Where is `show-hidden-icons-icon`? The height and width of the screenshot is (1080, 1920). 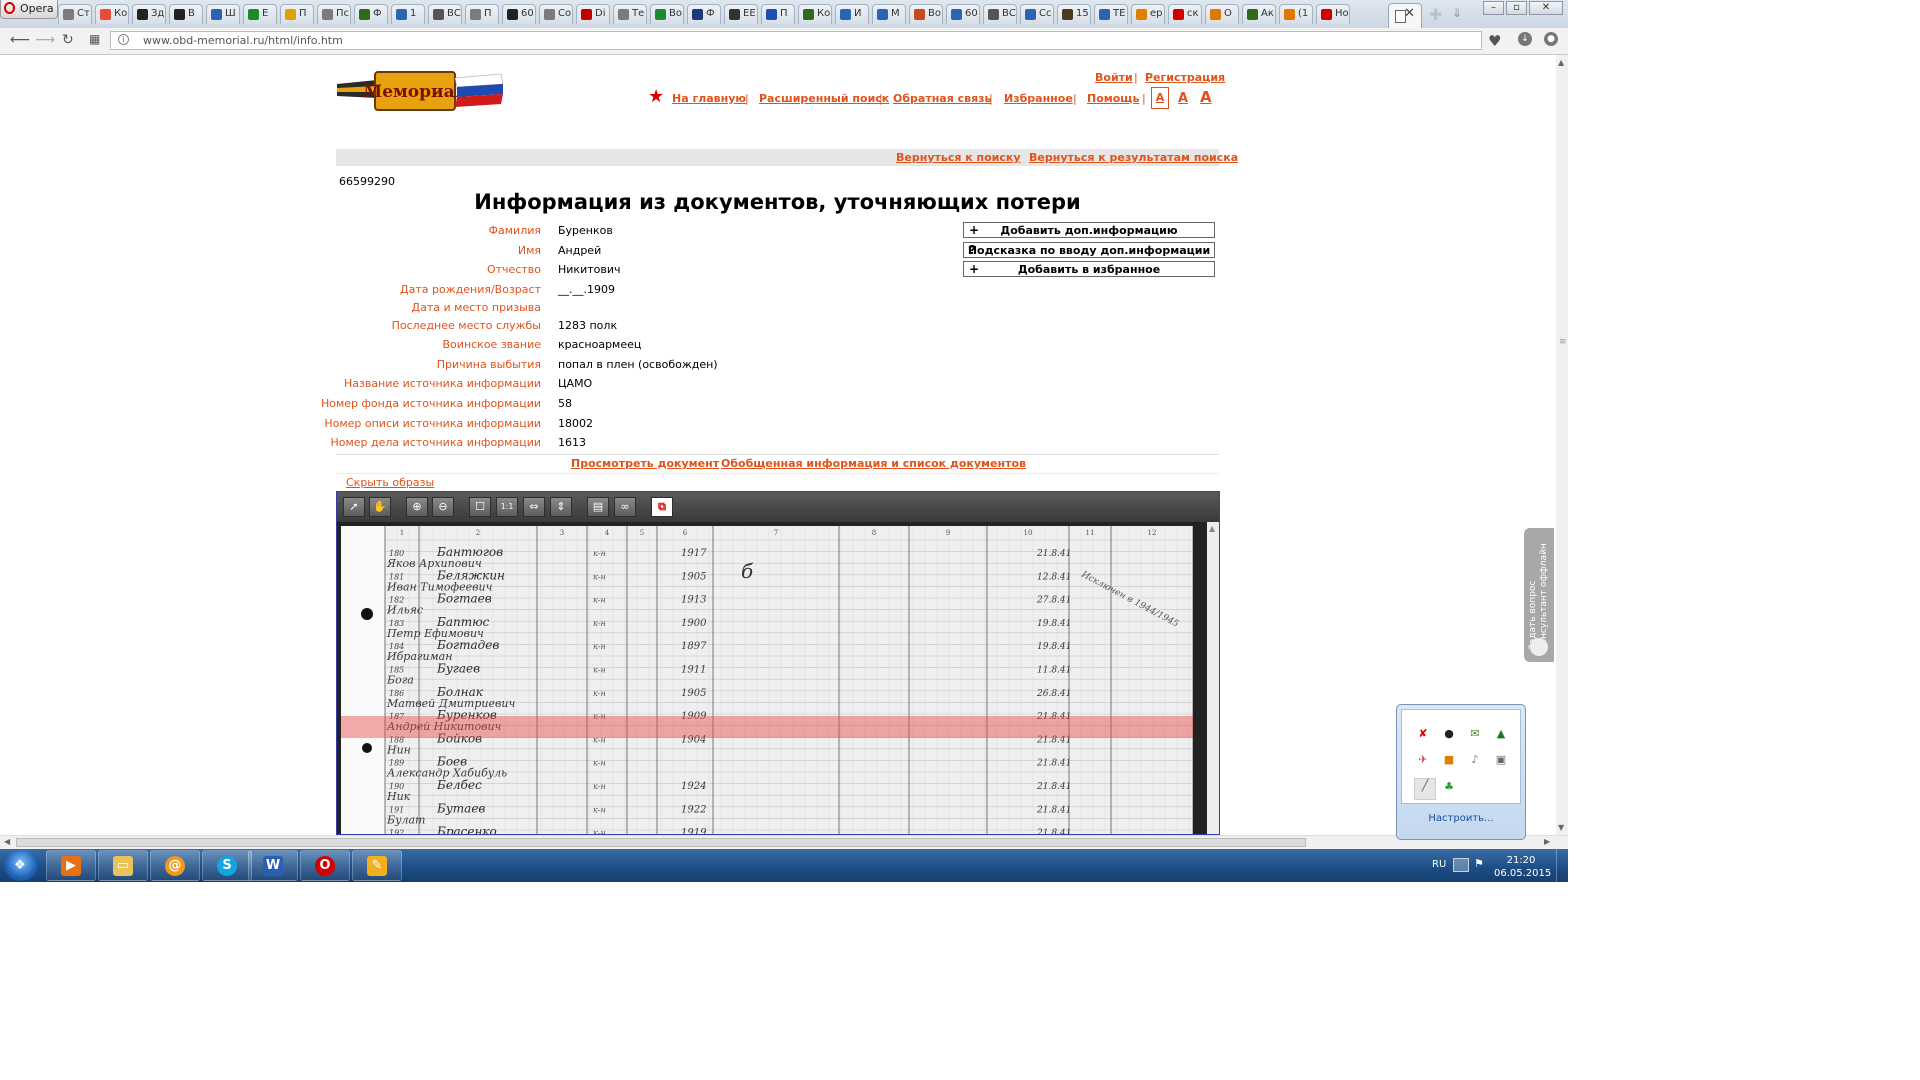 show-hidden-icons-icon is located at coordinates (1461, 865).